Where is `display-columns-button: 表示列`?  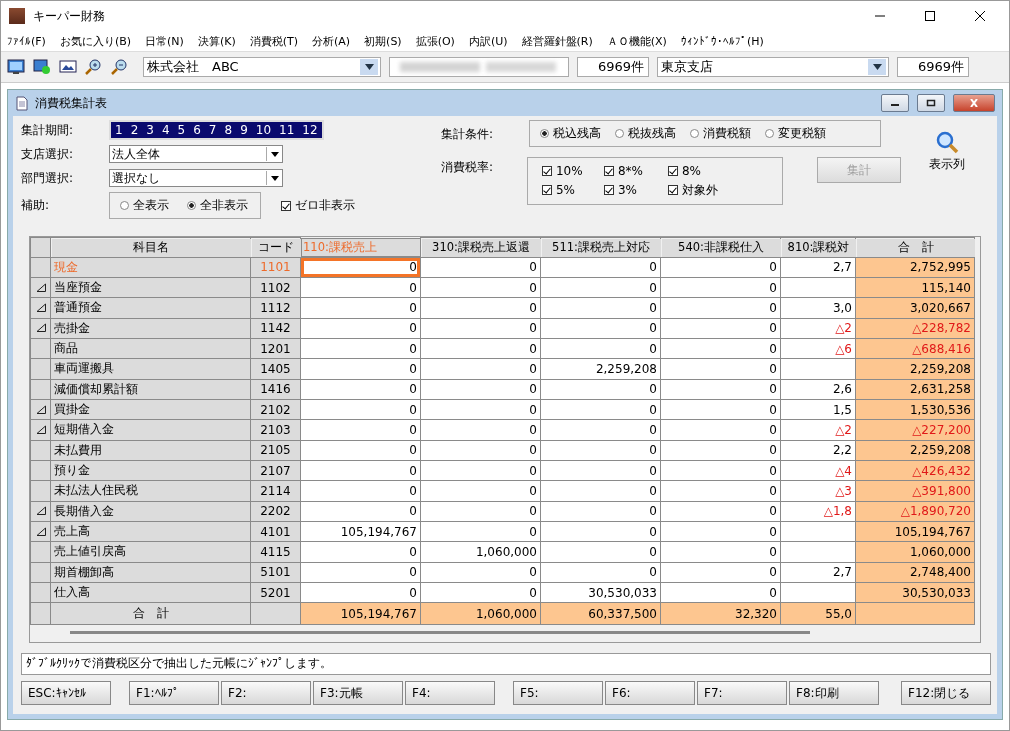
display-columns-button: 表示列 is located at coordinates (947, 152).